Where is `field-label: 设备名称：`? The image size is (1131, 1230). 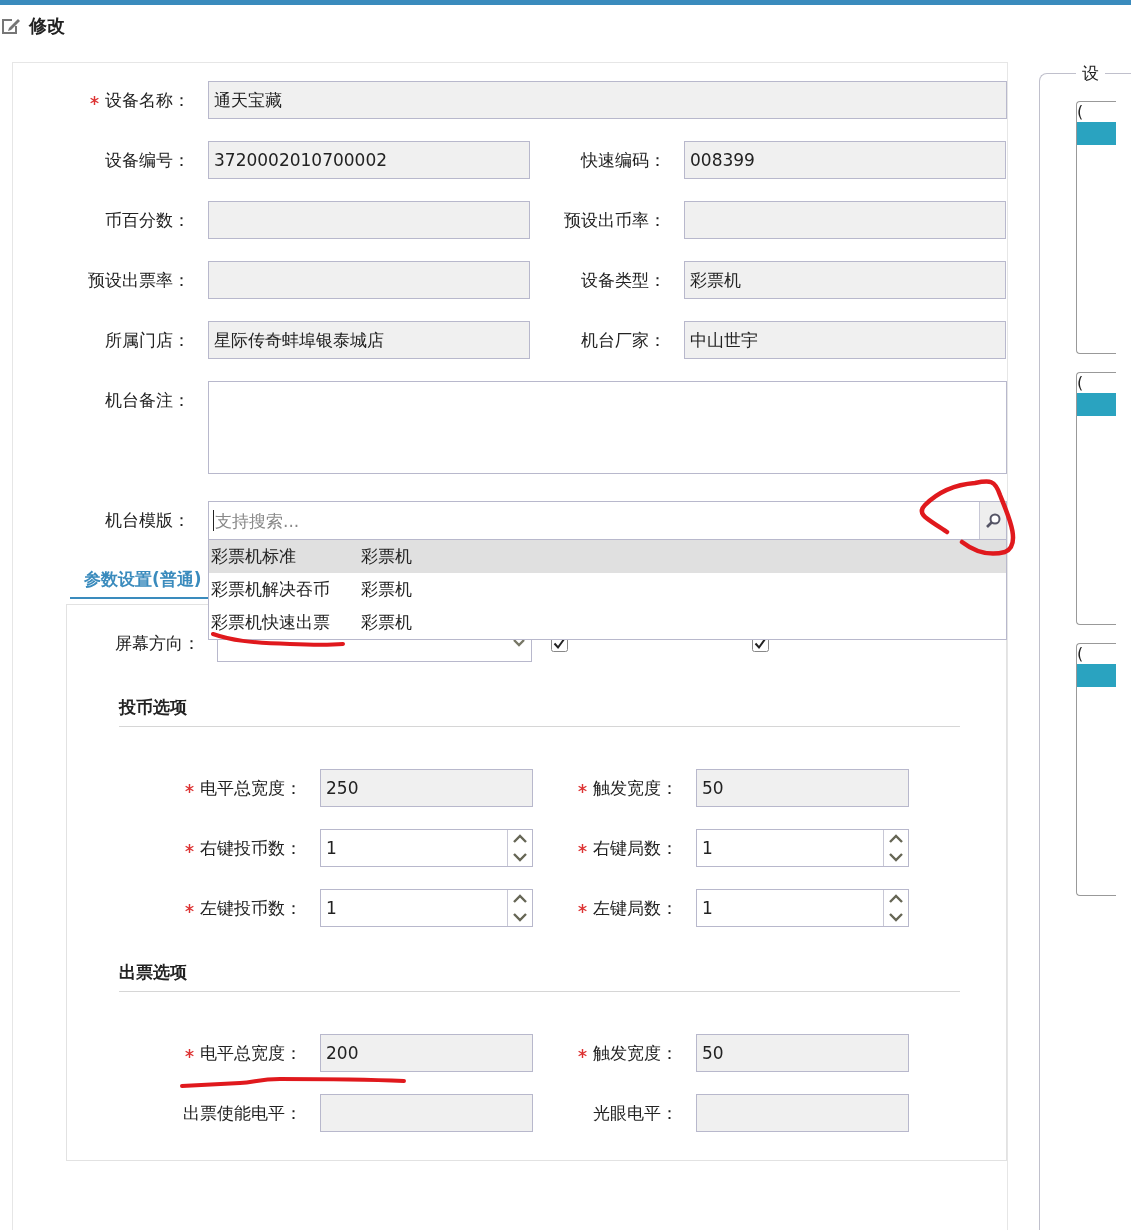
field-label: 设备名称： is located at coordinates (147, 100).